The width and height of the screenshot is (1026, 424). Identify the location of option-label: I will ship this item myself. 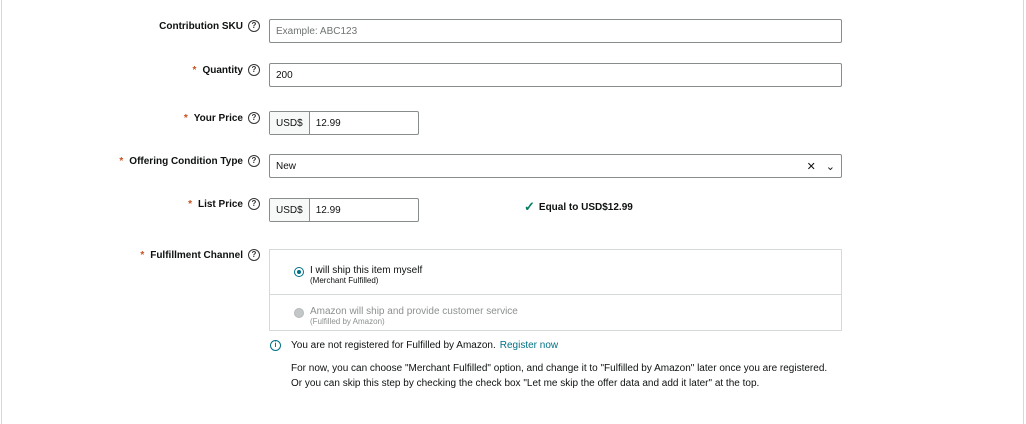
(366, 270).